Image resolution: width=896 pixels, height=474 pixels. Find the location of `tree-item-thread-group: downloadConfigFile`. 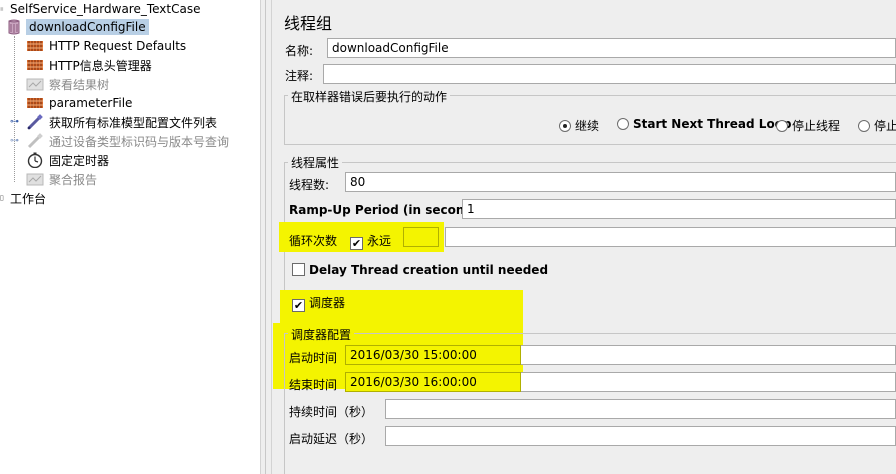

tree-item-thread-group: downloadConfigFile is located at coordinates (77, 27).